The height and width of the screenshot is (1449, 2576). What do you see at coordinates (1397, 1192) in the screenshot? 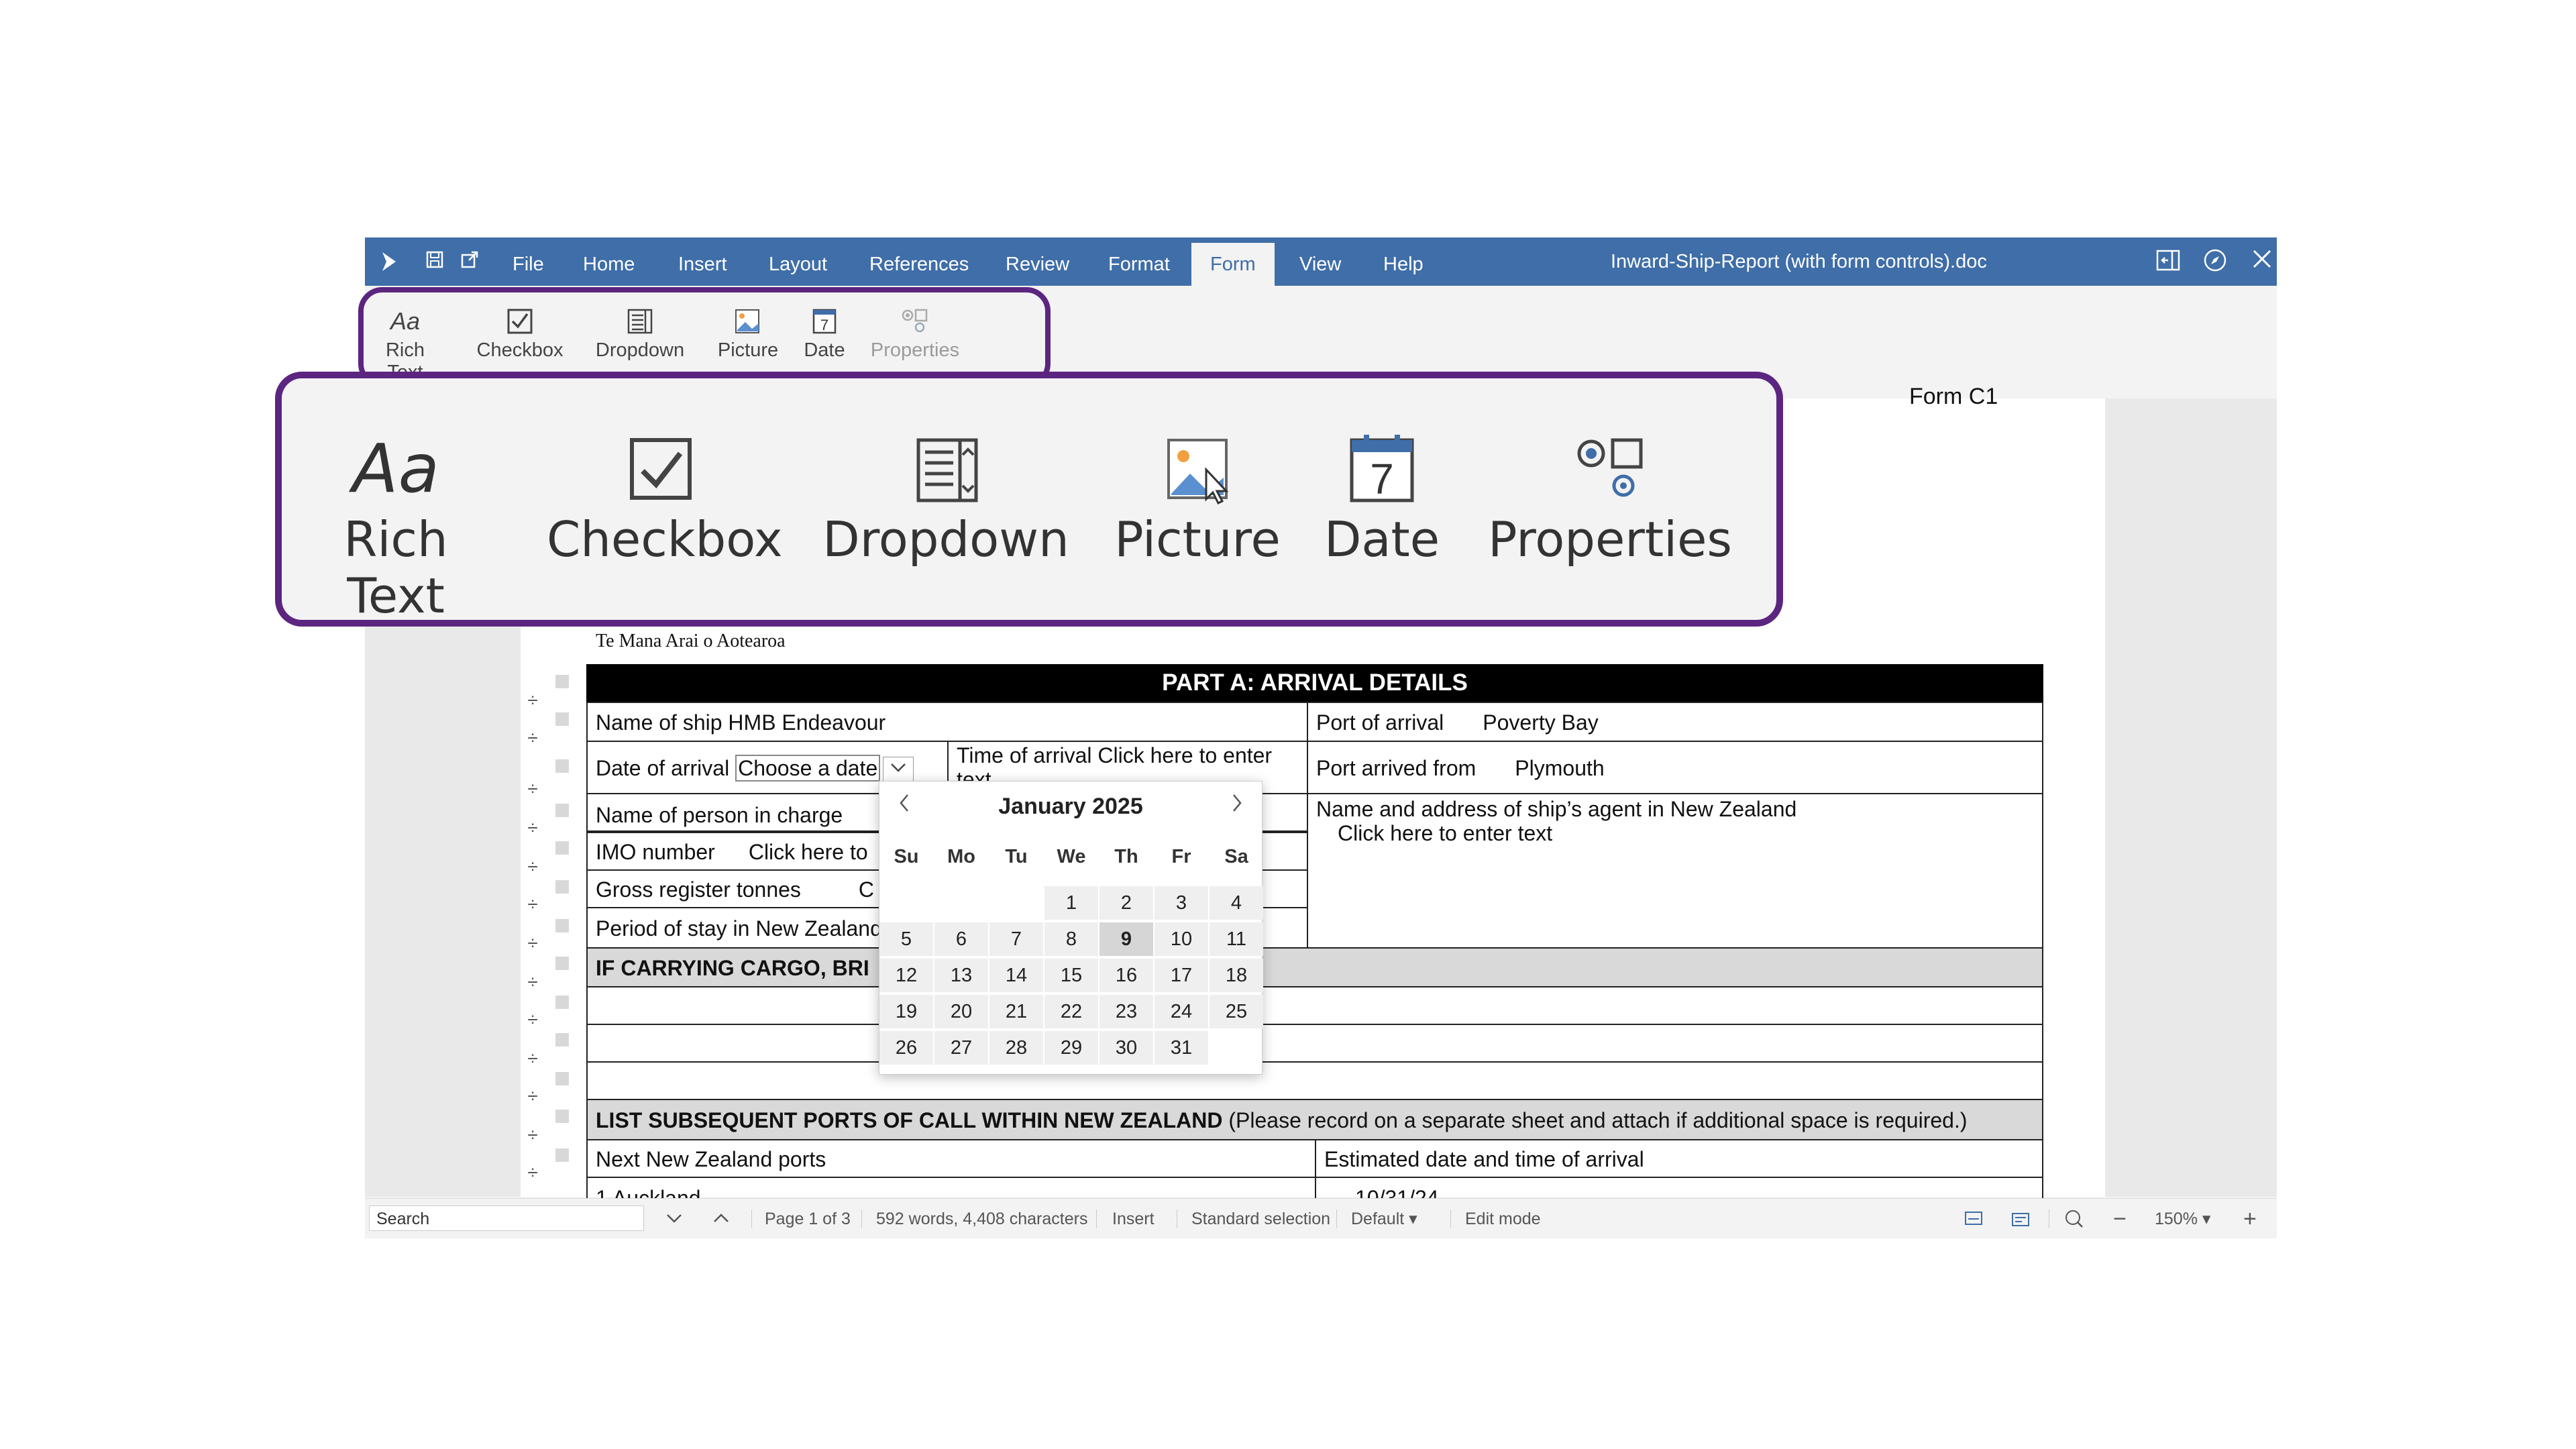
I see `row1-date: 10/31/24` at bounding box center [1397, 1192].